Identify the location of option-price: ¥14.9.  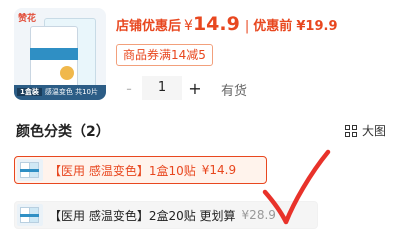
(219, 170).